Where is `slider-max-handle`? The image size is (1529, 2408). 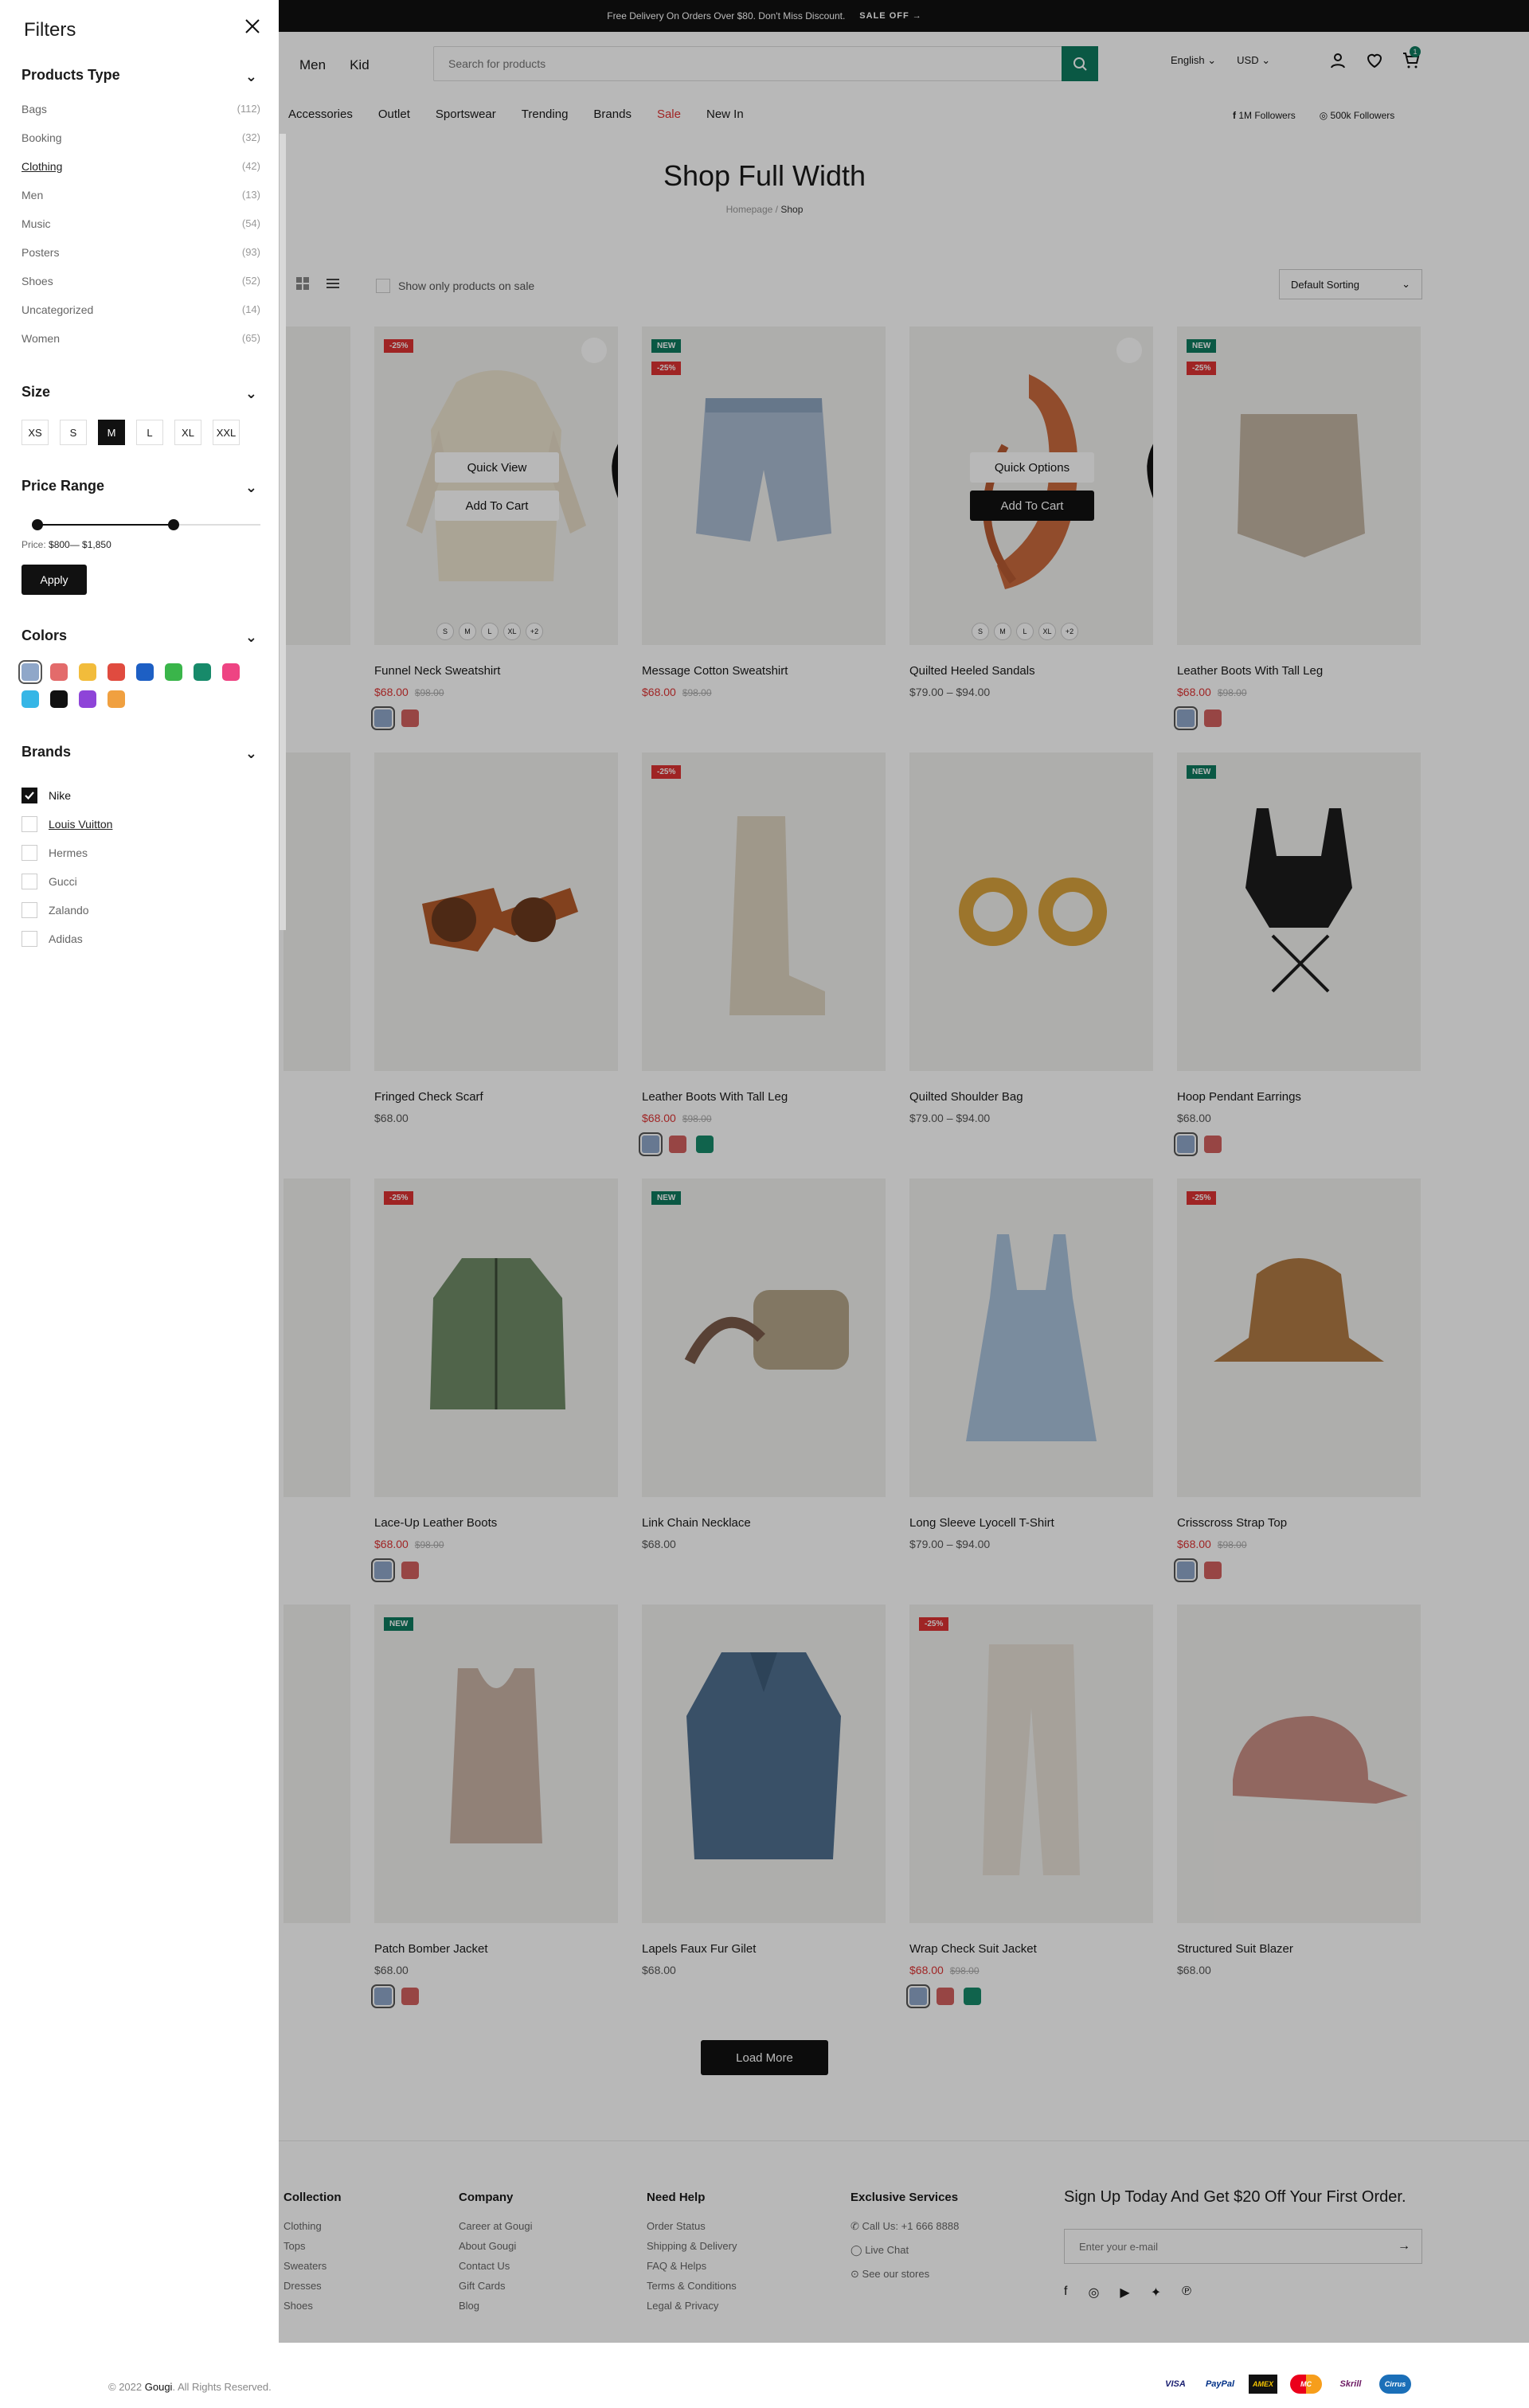
slider-max-handle is located at coordinates (173, 524).